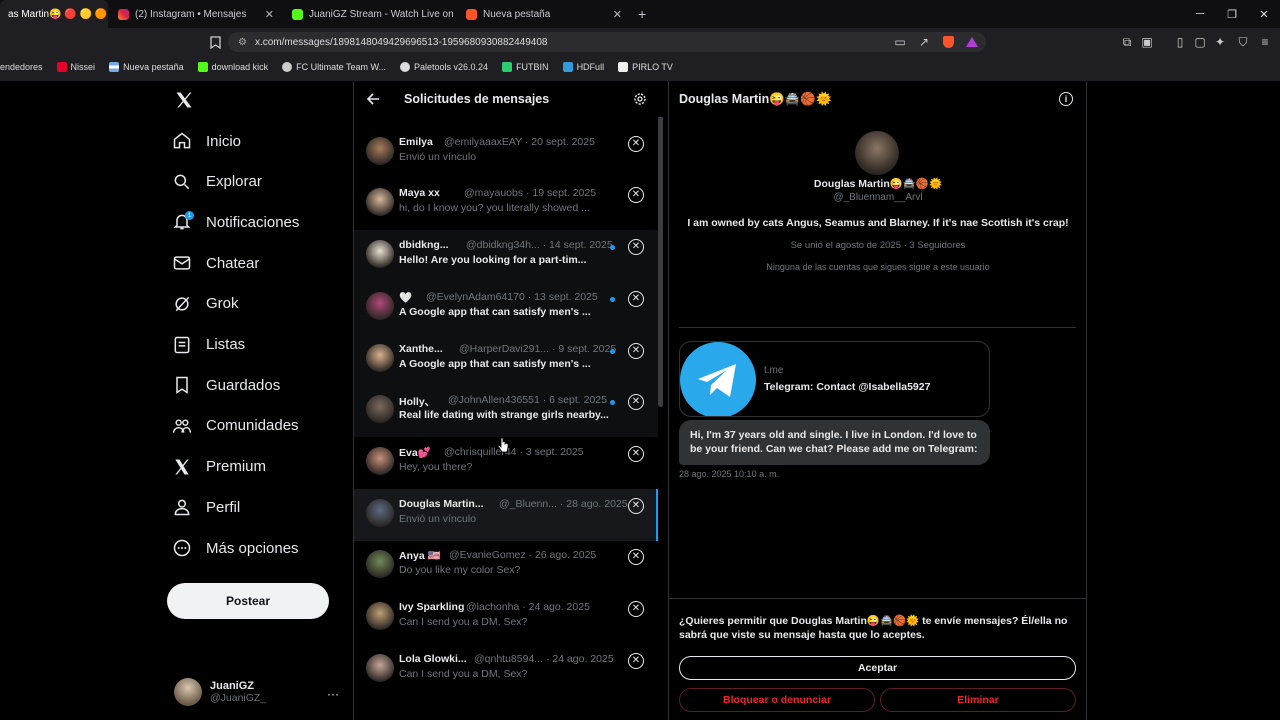 This screenshot has width=1280, height=720. Describe the element at coordinates (54, 14) in the screenshot. I see `tab-x-messages: as Martin😜 🔴 🟡 🟠 ✕` at that location.